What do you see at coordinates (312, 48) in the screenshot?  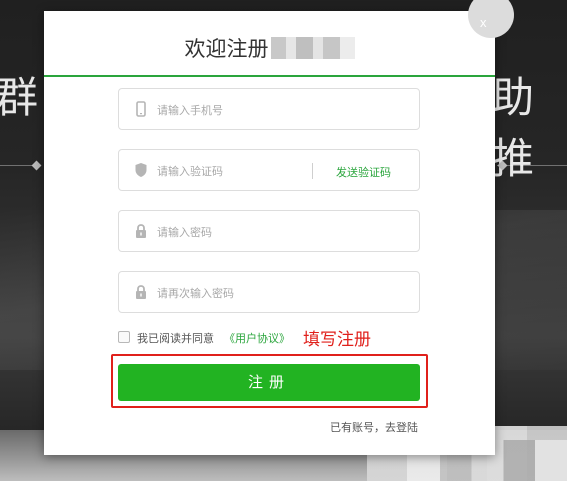 I see `blurred-site-name` at bounding box center [312, 48].